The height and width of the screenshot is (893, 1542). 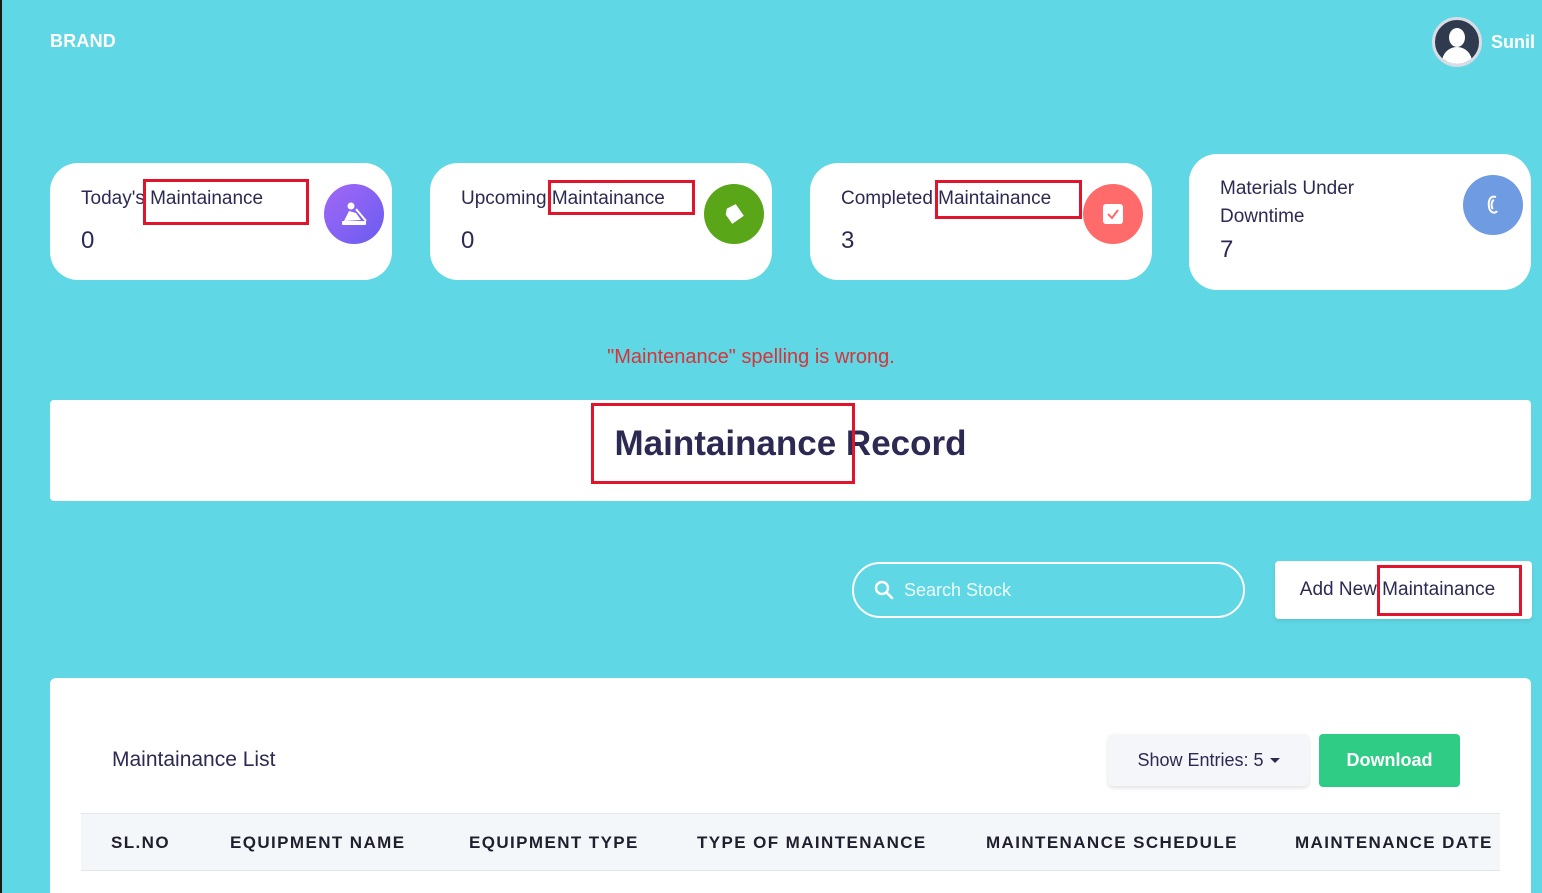 What do you see at coordinates (1274, 760) in the screenshot?
I see `caret-down-icon` at bounding box center [1274, 760].